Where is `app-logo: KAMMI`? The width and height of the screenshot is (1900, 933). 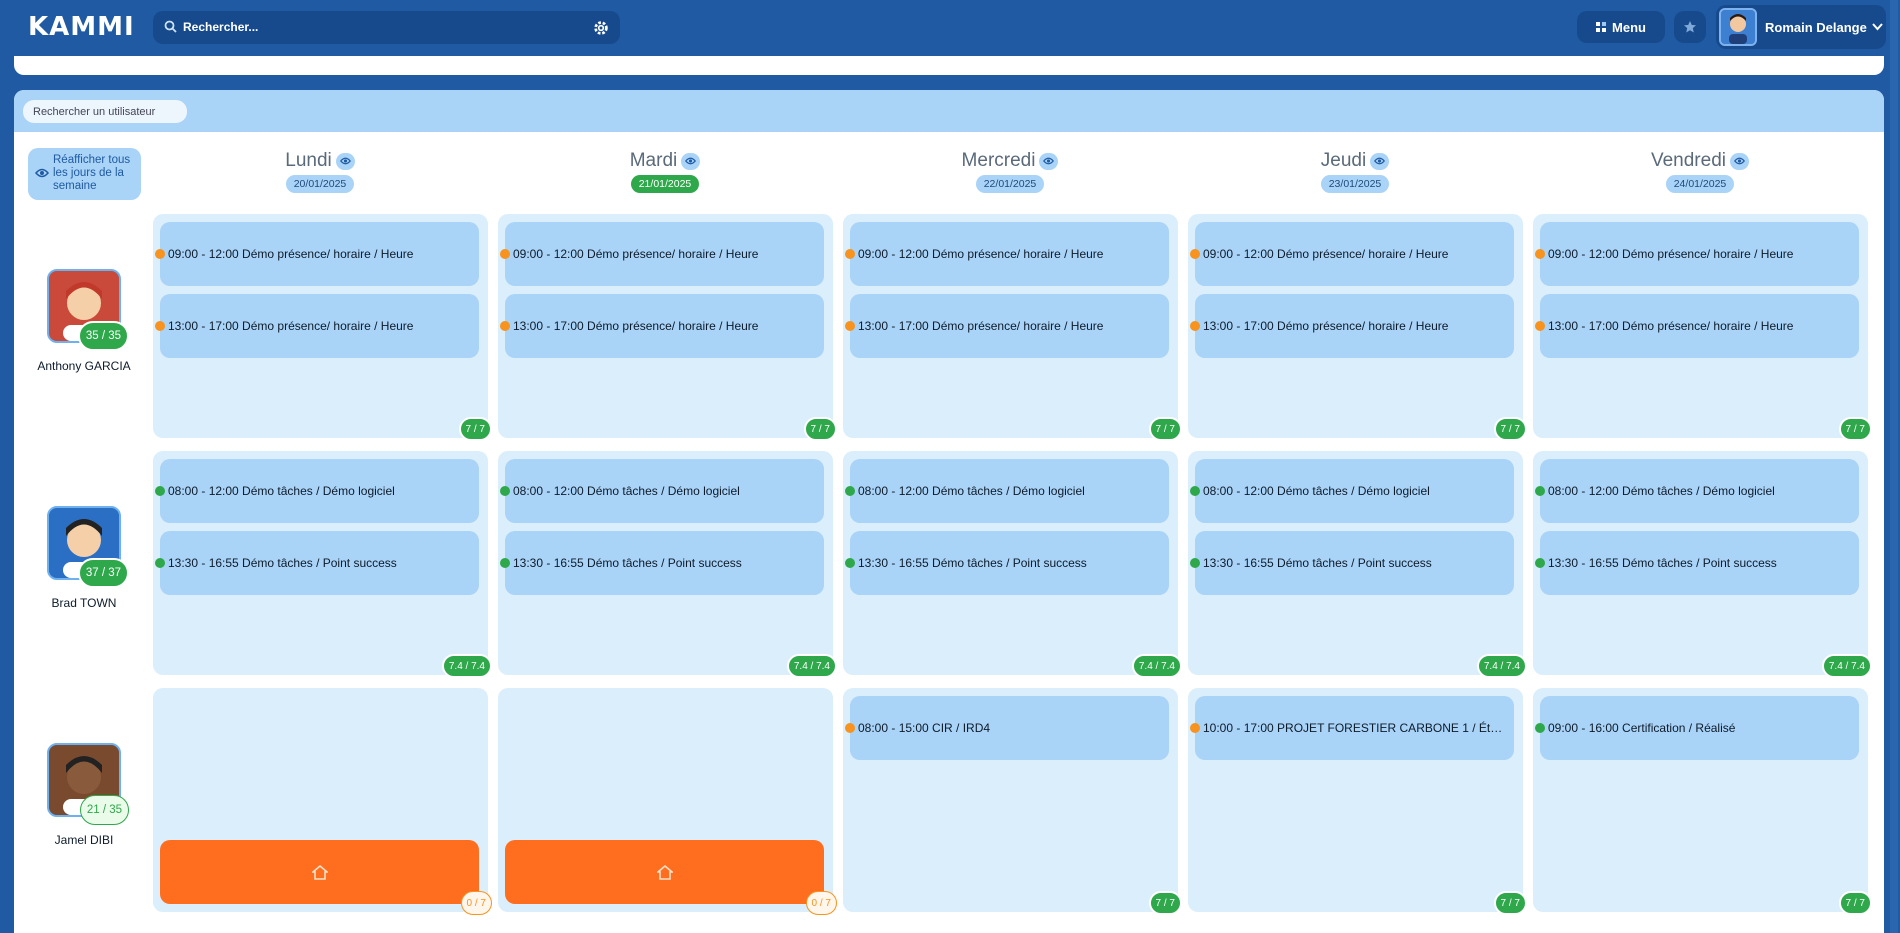 app-logo: KAMMI is located at coordinates (81, 27).